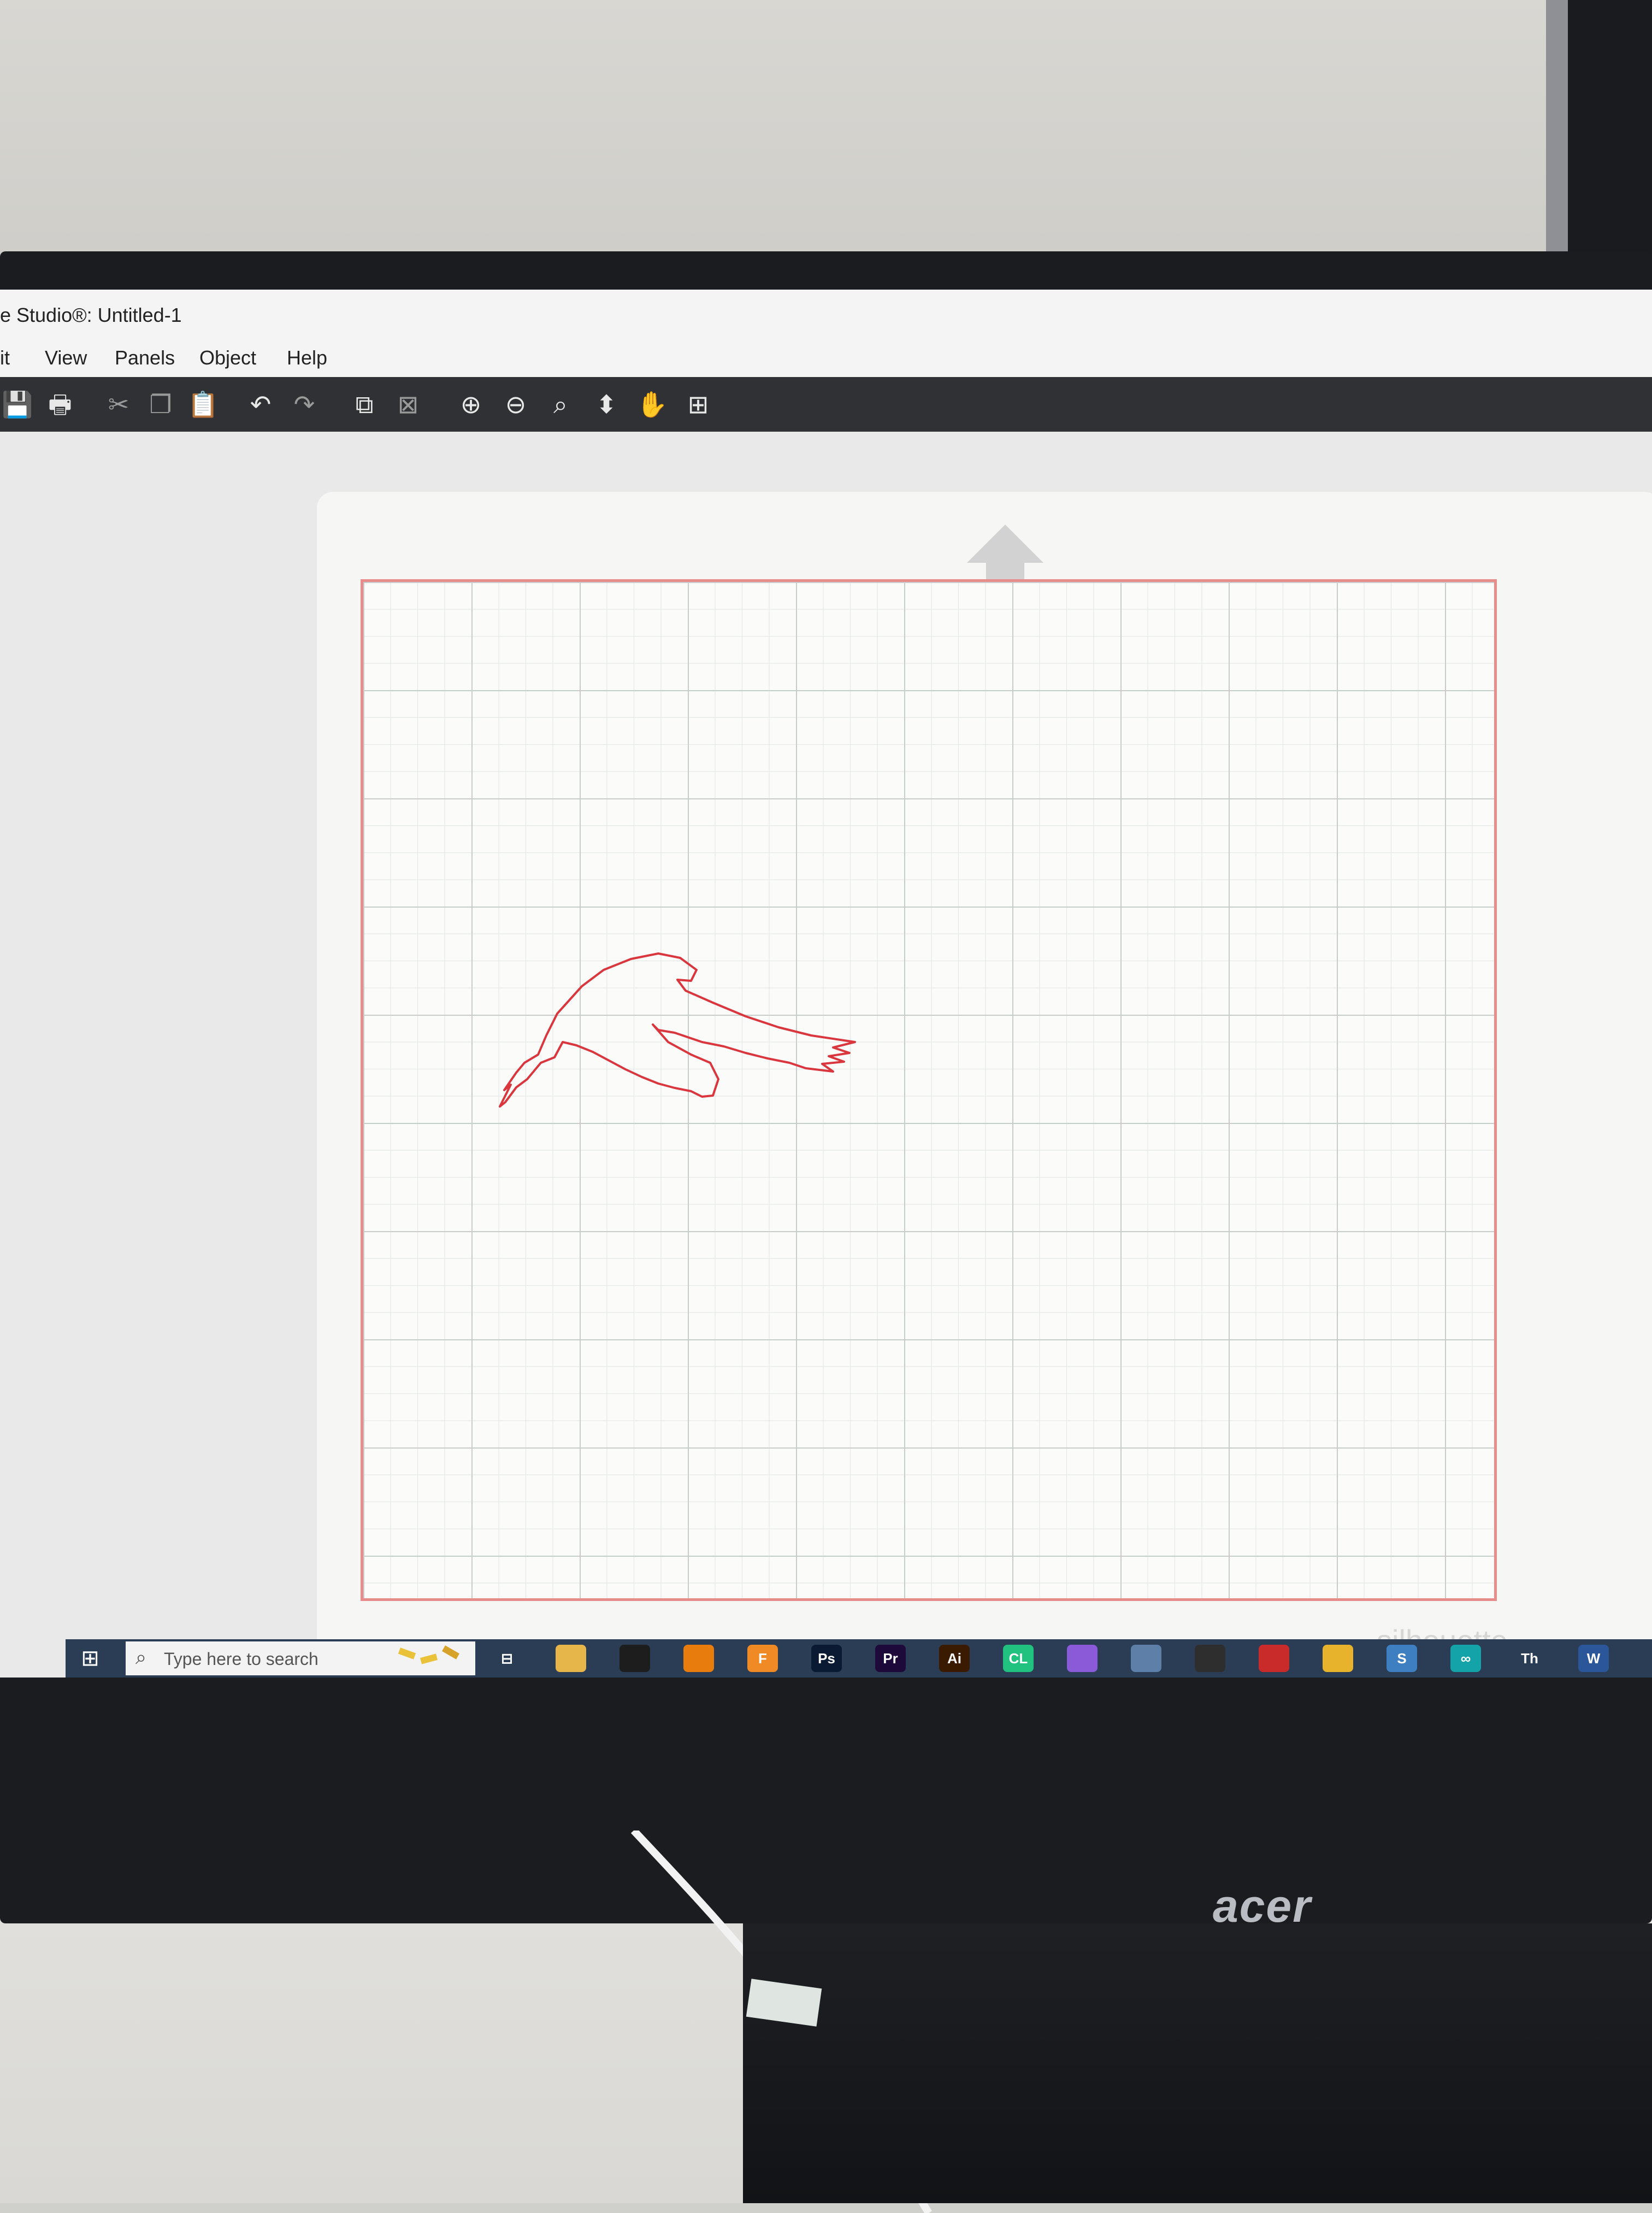 Image resolution: width=1652 pixels, height=2213 pixels. What do you see at coordinates (364, 405) in the screenshot?
I see `group-icon: ⧉` at bounding box center [364, 405].